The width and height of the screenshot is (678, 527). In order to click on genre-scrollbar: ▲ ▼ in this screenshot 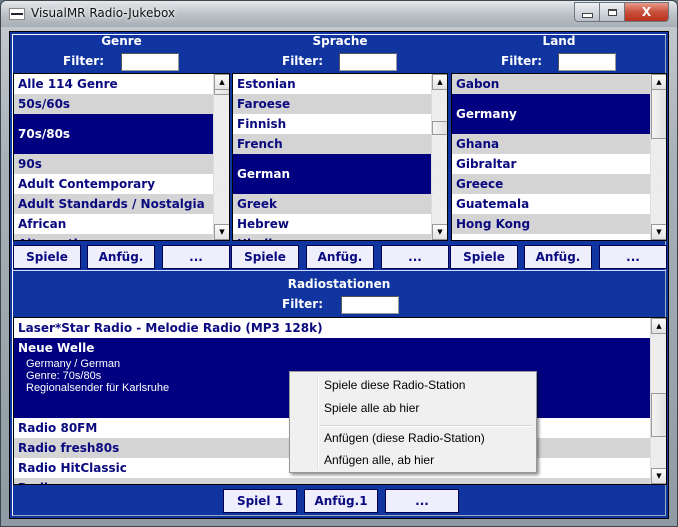, I will do `click(221, 157)`.